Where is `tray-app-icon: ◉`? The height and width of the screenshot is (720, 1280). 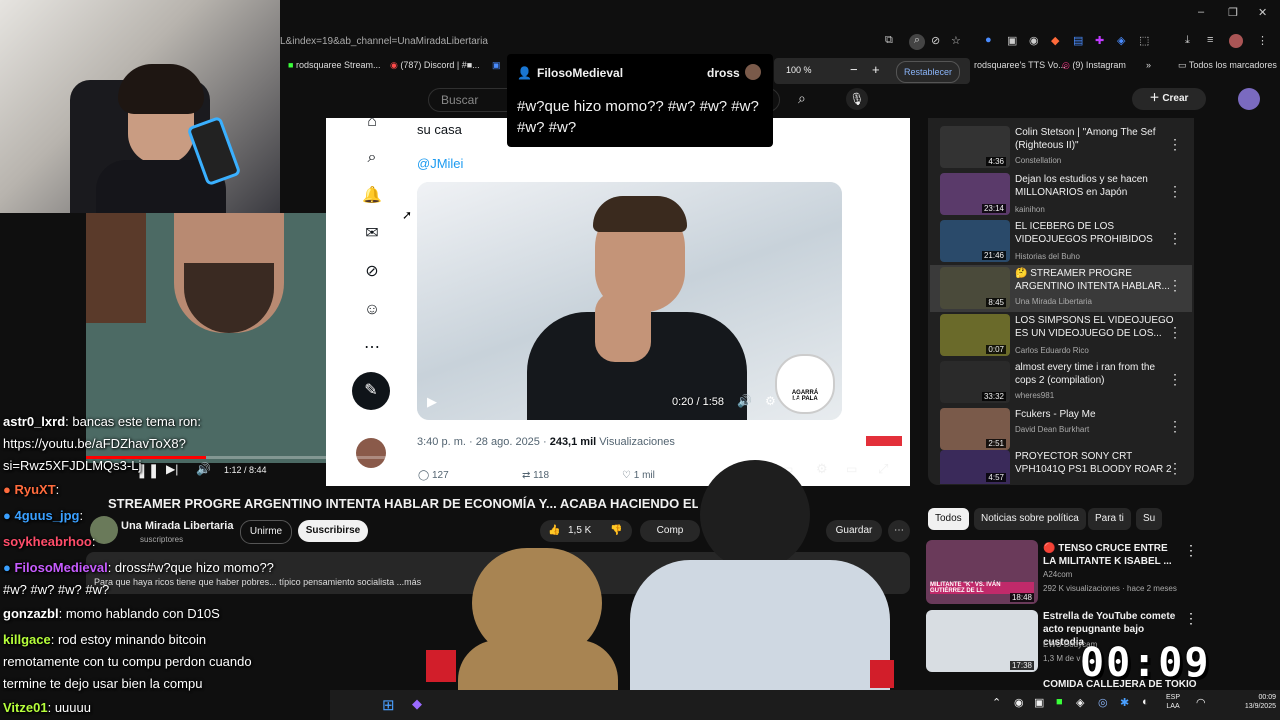
tray-app-icon: ◉ is located at coordinates (1019, 702).